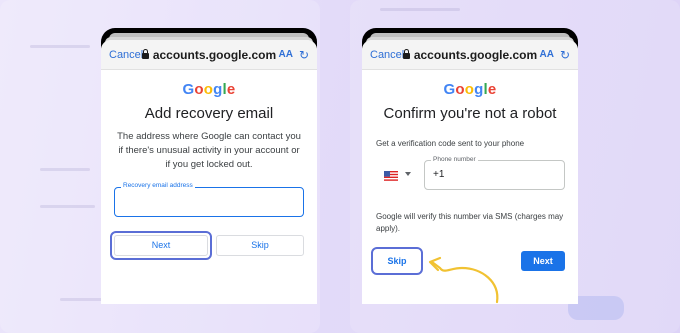  Describe the element at coordinates (209, 199) in the screenshot. I see `recovery-email-field: Recovery email address` at that location.